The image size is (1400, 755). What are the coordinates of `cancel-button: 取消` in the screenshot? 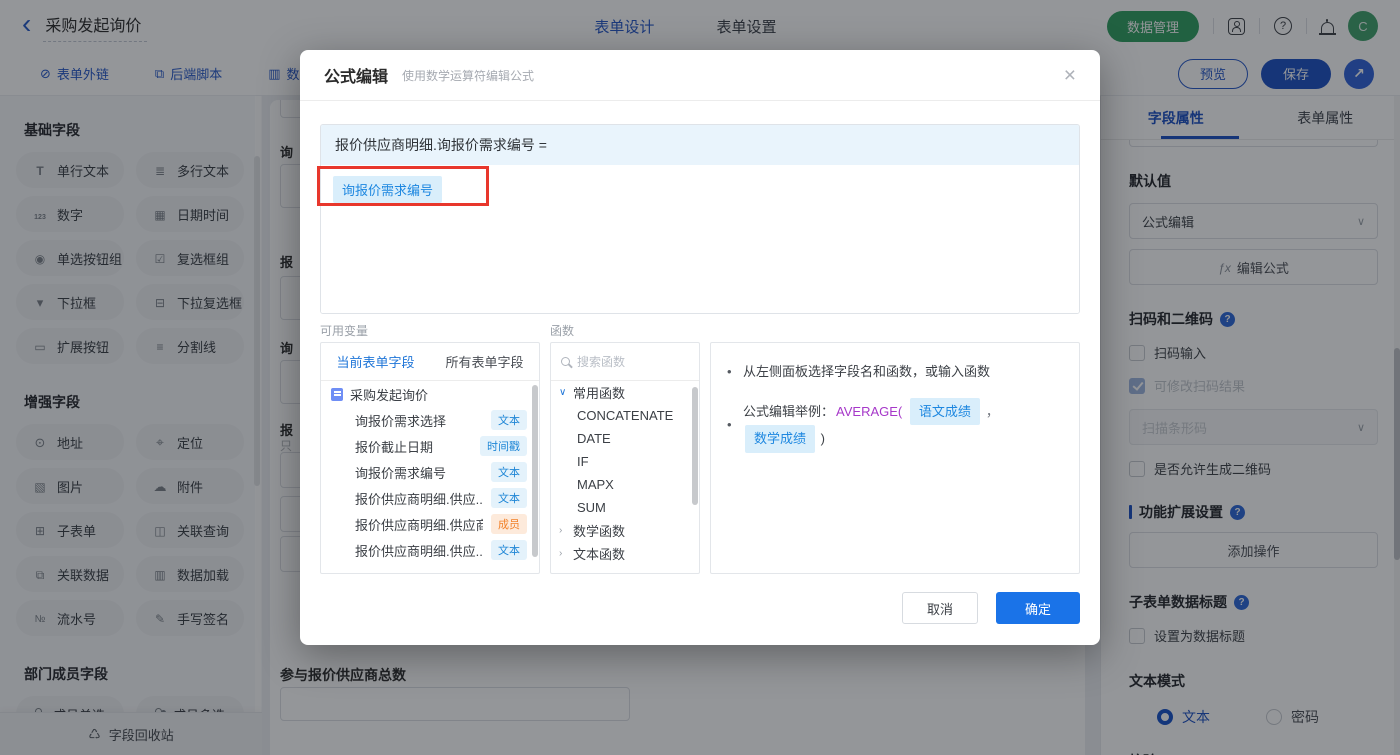 It's located at (940, 608).